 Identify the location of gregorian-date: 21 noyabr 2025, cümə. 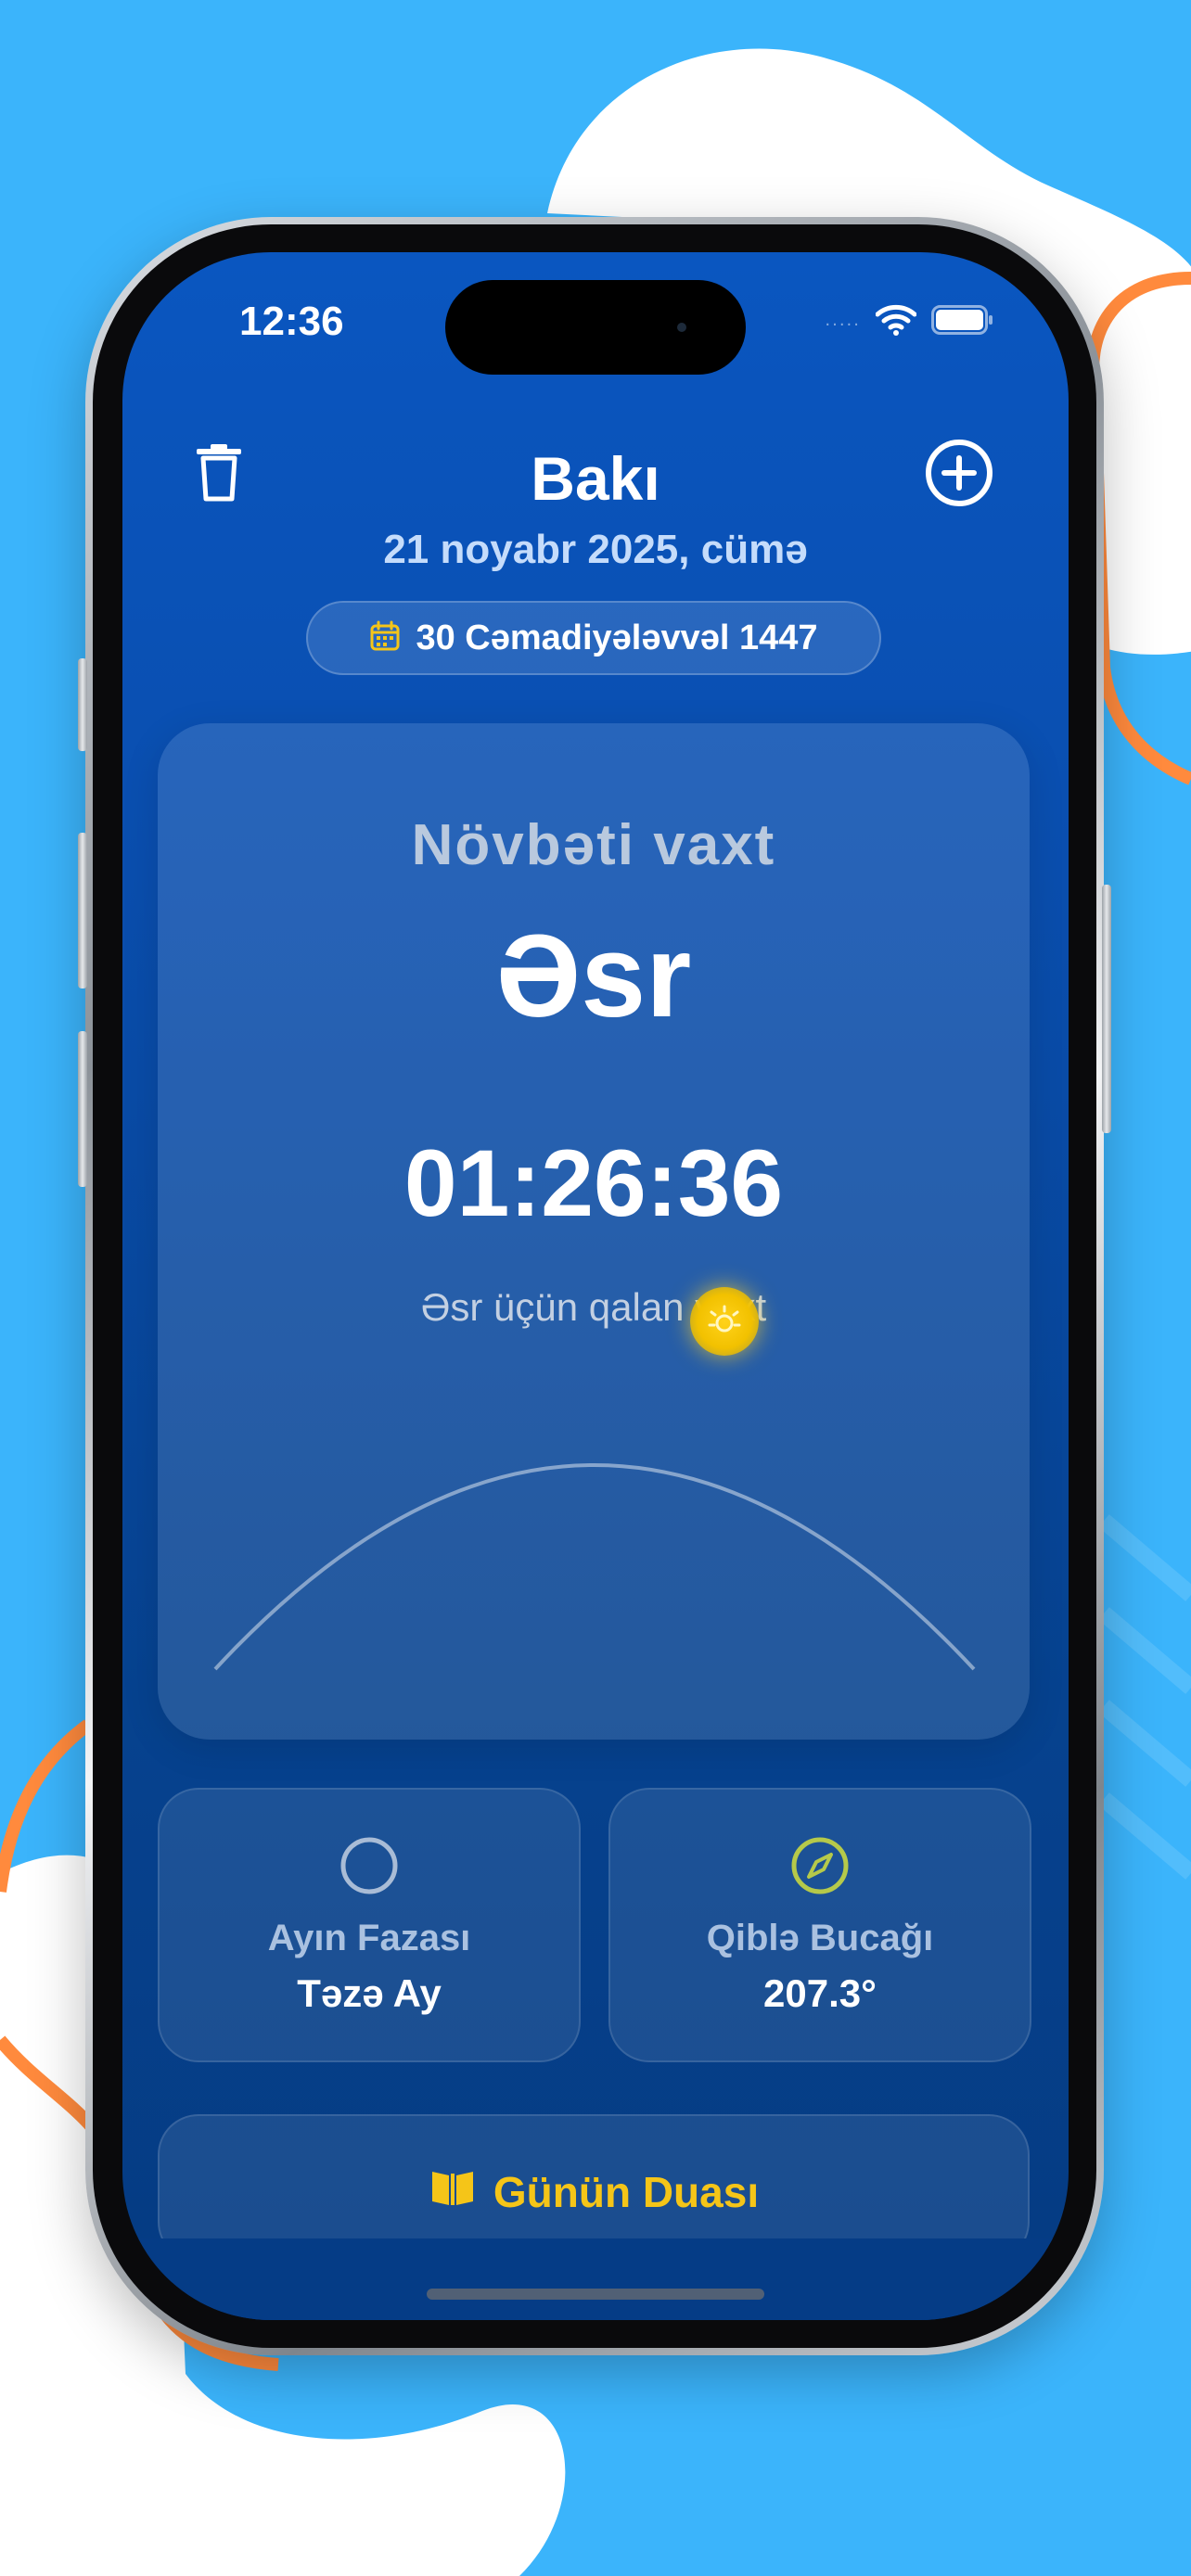
(595, 549).